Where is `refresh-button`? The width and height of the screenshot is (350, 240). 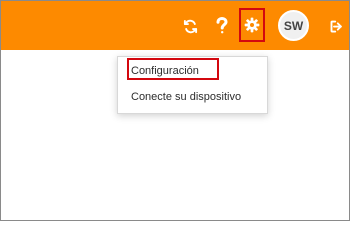
refresh-button is located at coordinates (190, 26).